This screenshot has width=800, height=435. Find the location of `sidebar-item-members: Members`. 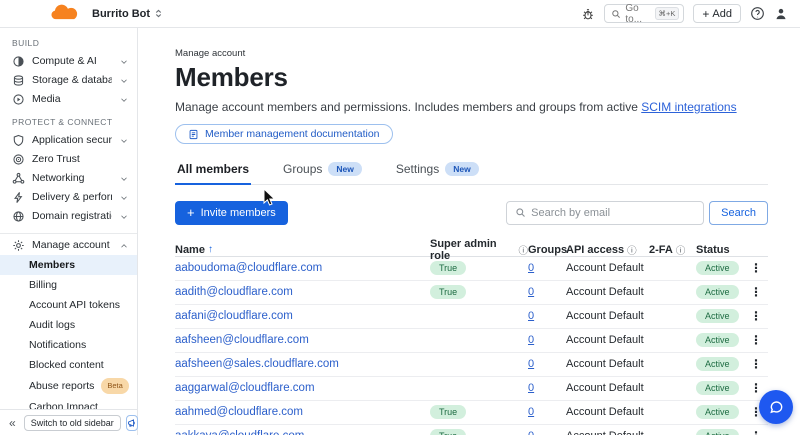

sidebar-item-members: Members is located at coordinates (68, 265).